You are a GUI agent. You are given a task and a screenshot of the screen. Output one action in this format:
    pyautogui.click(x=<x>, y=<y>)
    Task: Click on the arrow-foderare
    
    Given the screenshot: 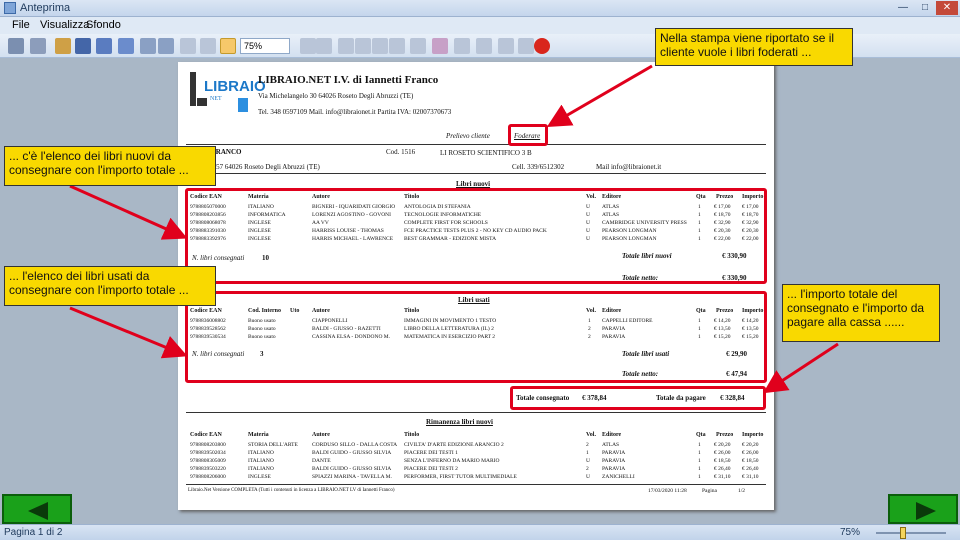 What is the action you would take?
    pyautogui.click(x=599, y=96)
    